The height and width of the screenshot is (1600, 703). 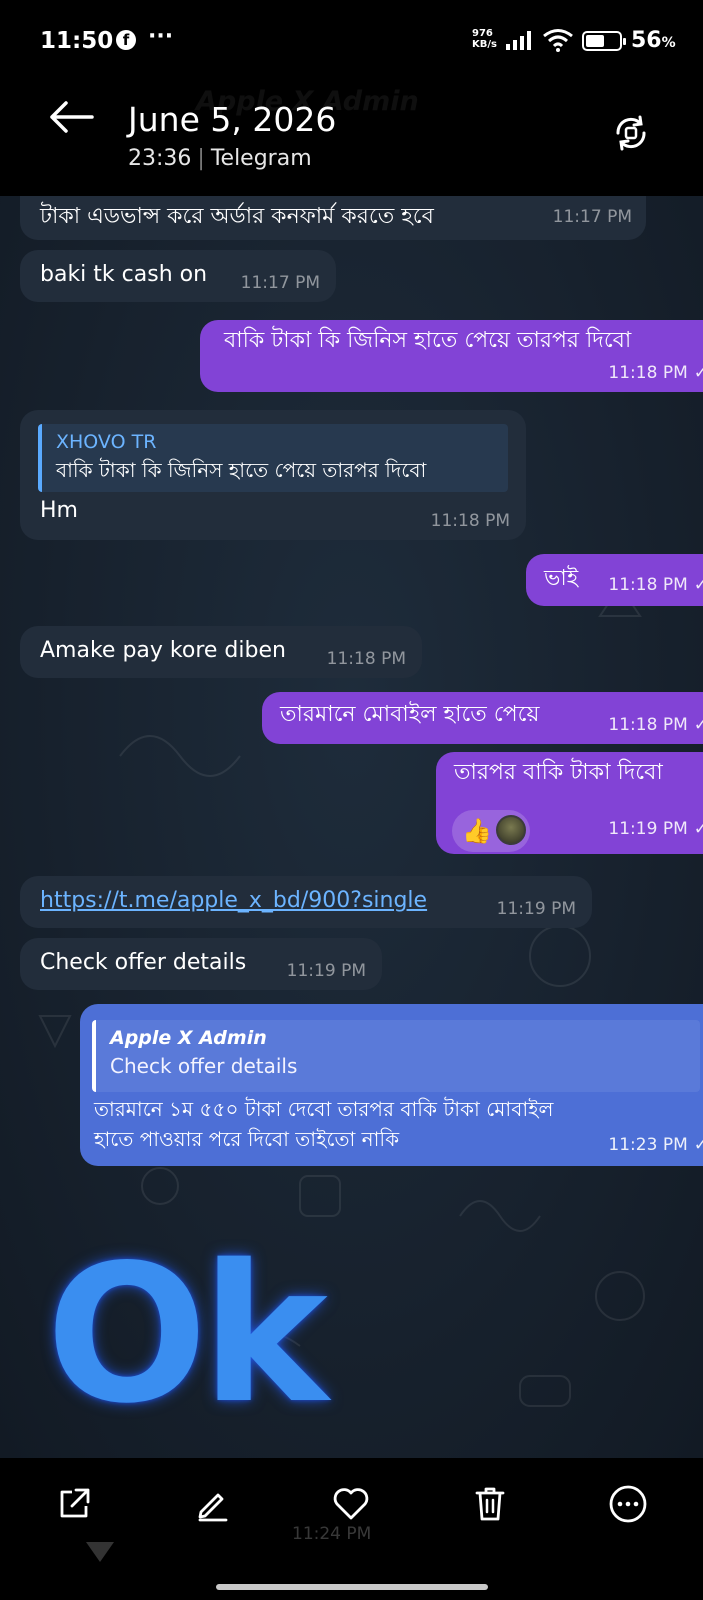 I want to click on ok-sticker: Ok, so click(x=187, y=1334).